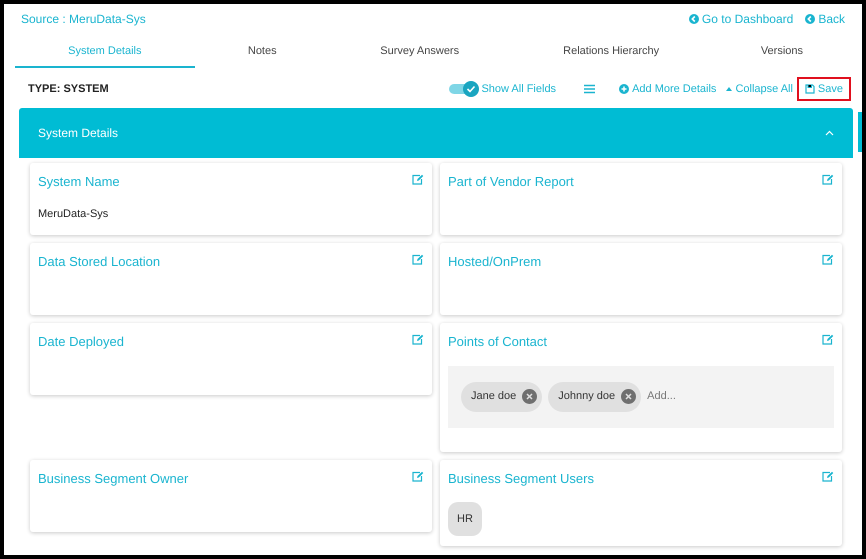 The height and width of the screenshot is (559, 866). What do you see at coordinates (420, 55) in the screenshot?
I see `tab: Survey Answers` at bounding box center [420, 55].